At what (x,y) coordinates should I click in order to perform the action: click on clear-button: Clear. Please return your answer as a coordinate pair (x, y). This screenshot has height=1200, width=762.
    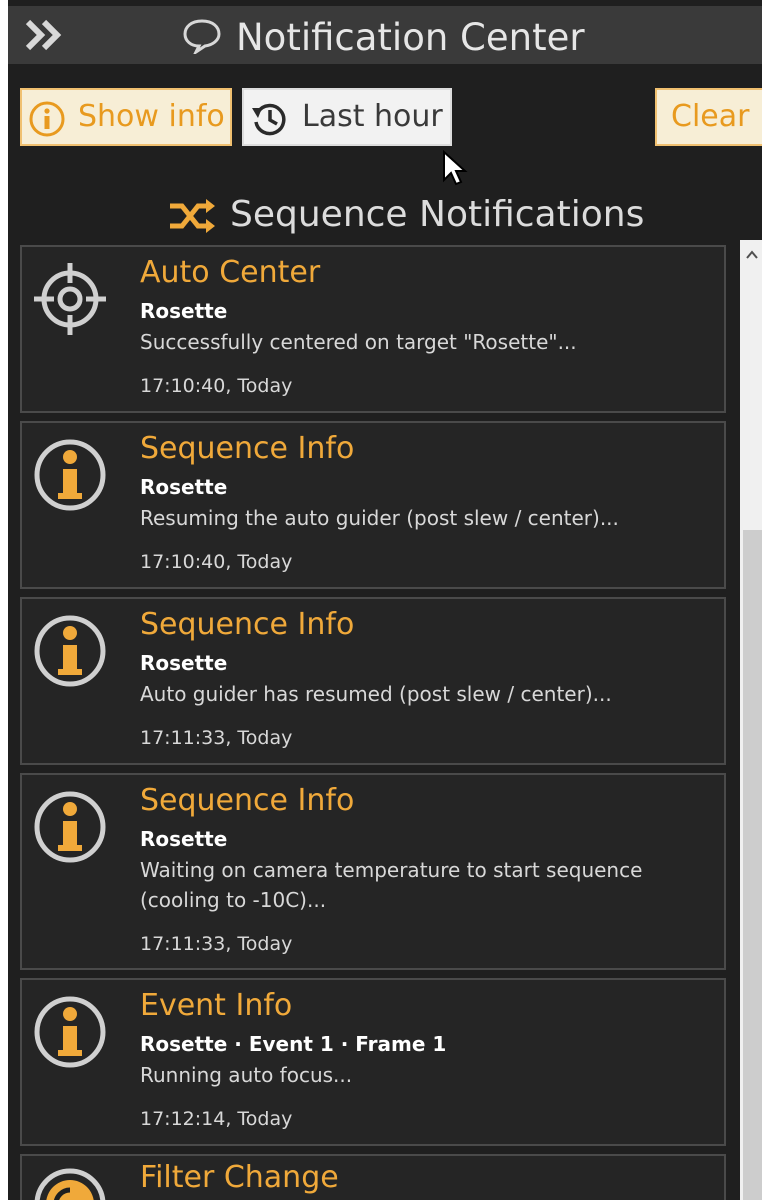
    Looking at the image, I should click on (708, 117).